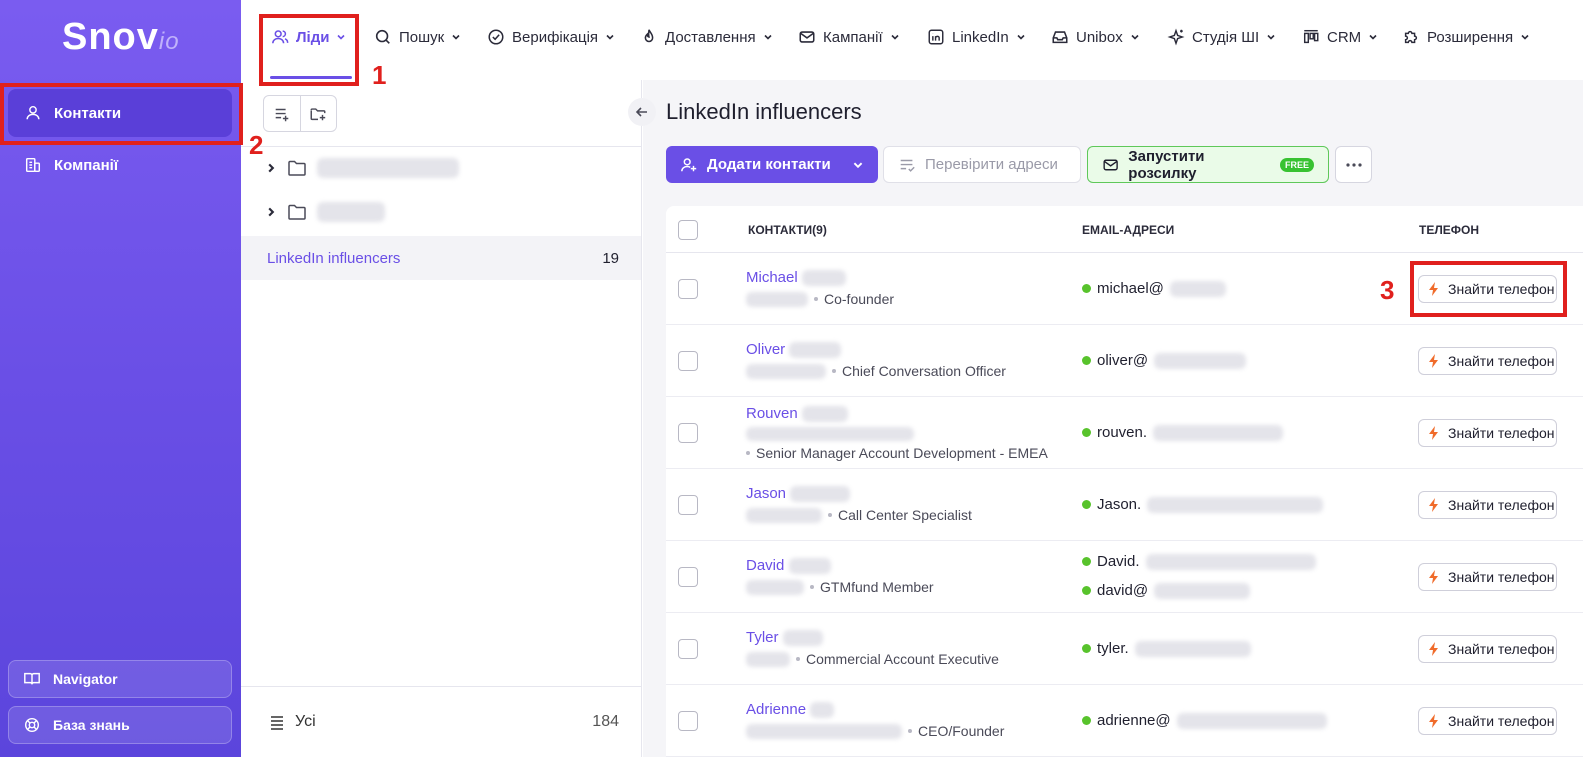  What do you see at coordinates (796, 278) in the screenshot?
I see `contact-name-link: Michael` at bounding box center [796, 278].